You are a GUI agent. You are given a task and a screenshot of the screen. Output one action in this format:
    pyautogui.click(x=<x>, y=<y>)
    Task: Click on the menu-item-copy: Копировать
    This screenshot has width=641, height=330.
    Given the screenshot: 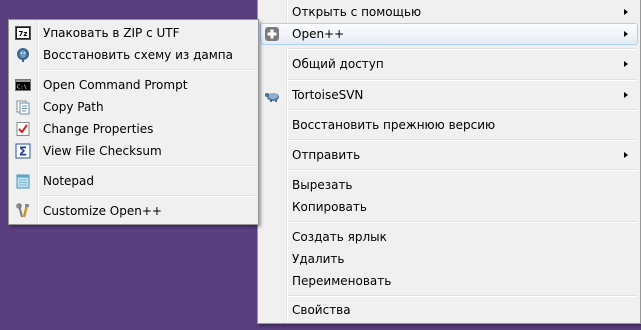 What is the action you would take?
    pyautogui.click(x=449, y=207)
    